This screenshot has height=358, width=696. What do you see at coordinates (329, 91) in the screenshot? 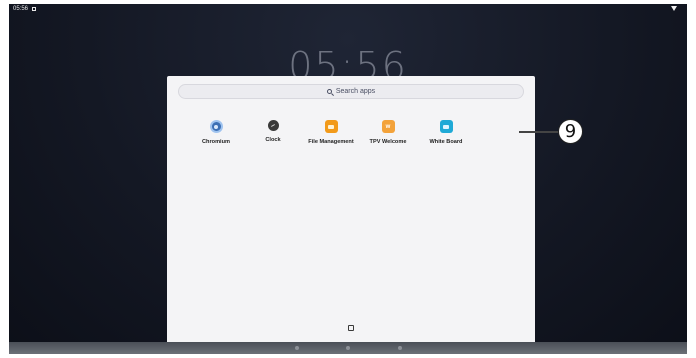
I see `search-icon` at bounding box center [329, 91].